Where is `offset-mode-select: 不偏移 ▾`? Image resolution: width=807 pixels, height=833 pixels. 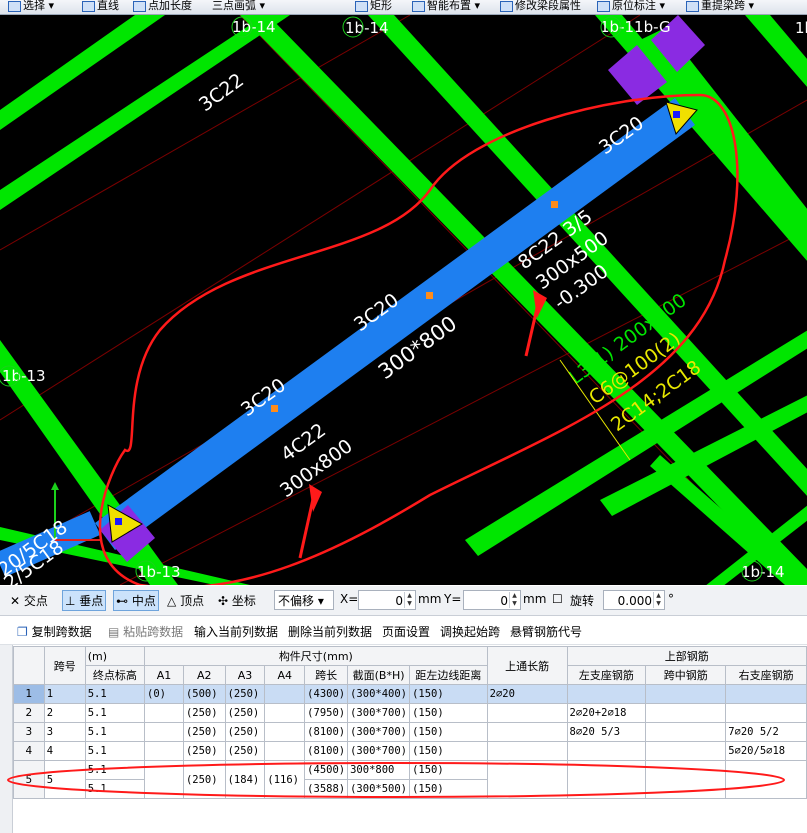
offset-mode-select: 不偏移 ▾ is located at coordinates (304, 600).